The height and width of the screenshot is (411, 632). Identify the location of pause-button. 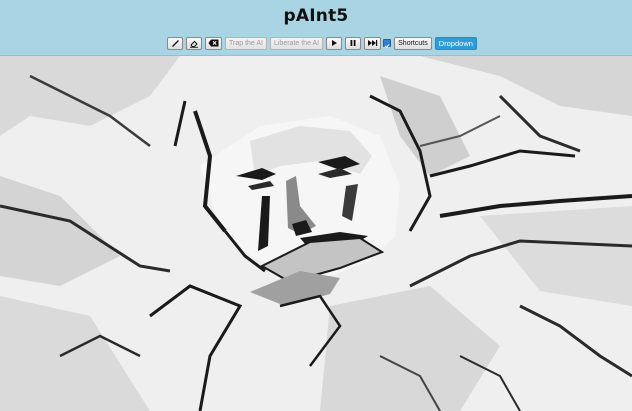
(353, 43).